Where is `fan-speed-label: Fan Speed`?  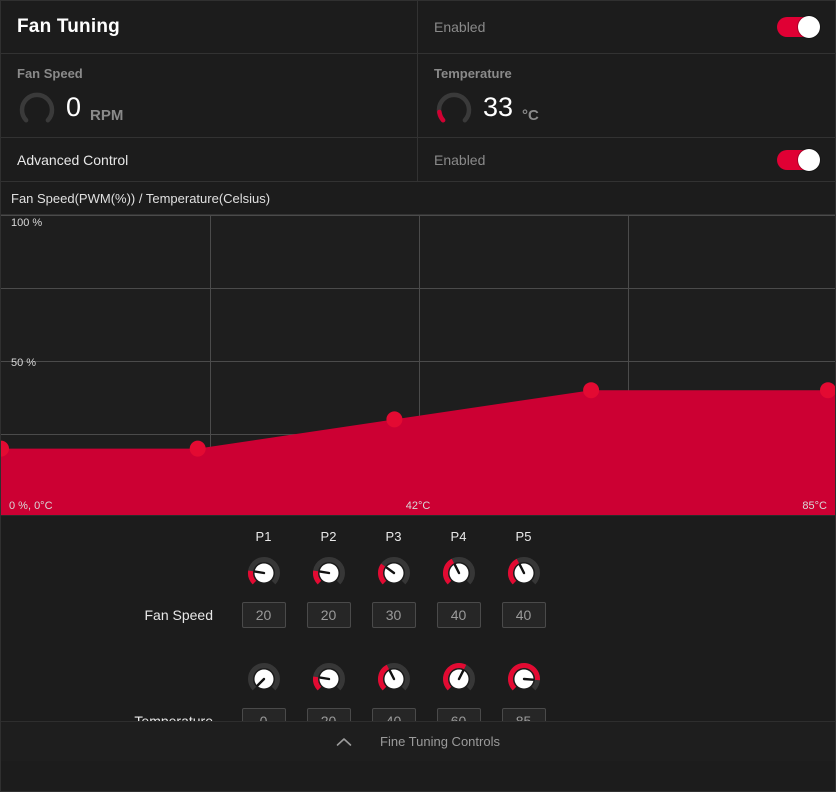 fan-speed-label: Fan Speed is located at coordinates (50, 73).